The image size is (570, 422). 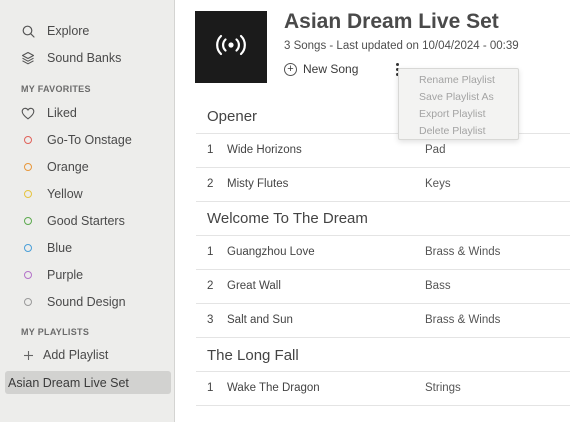 I want to click on sidebar-item-purple: Purple, so click(x=87, y=275).